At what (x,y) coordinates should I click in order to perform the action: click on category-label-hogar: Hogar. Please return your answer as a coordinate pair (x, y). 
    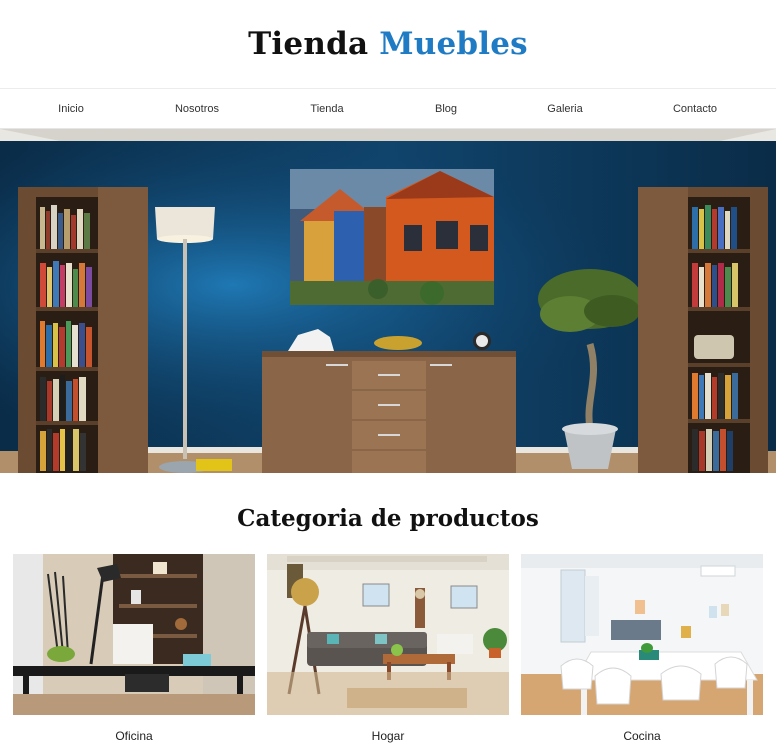
    Looking at the image, I should click on (388, 736).